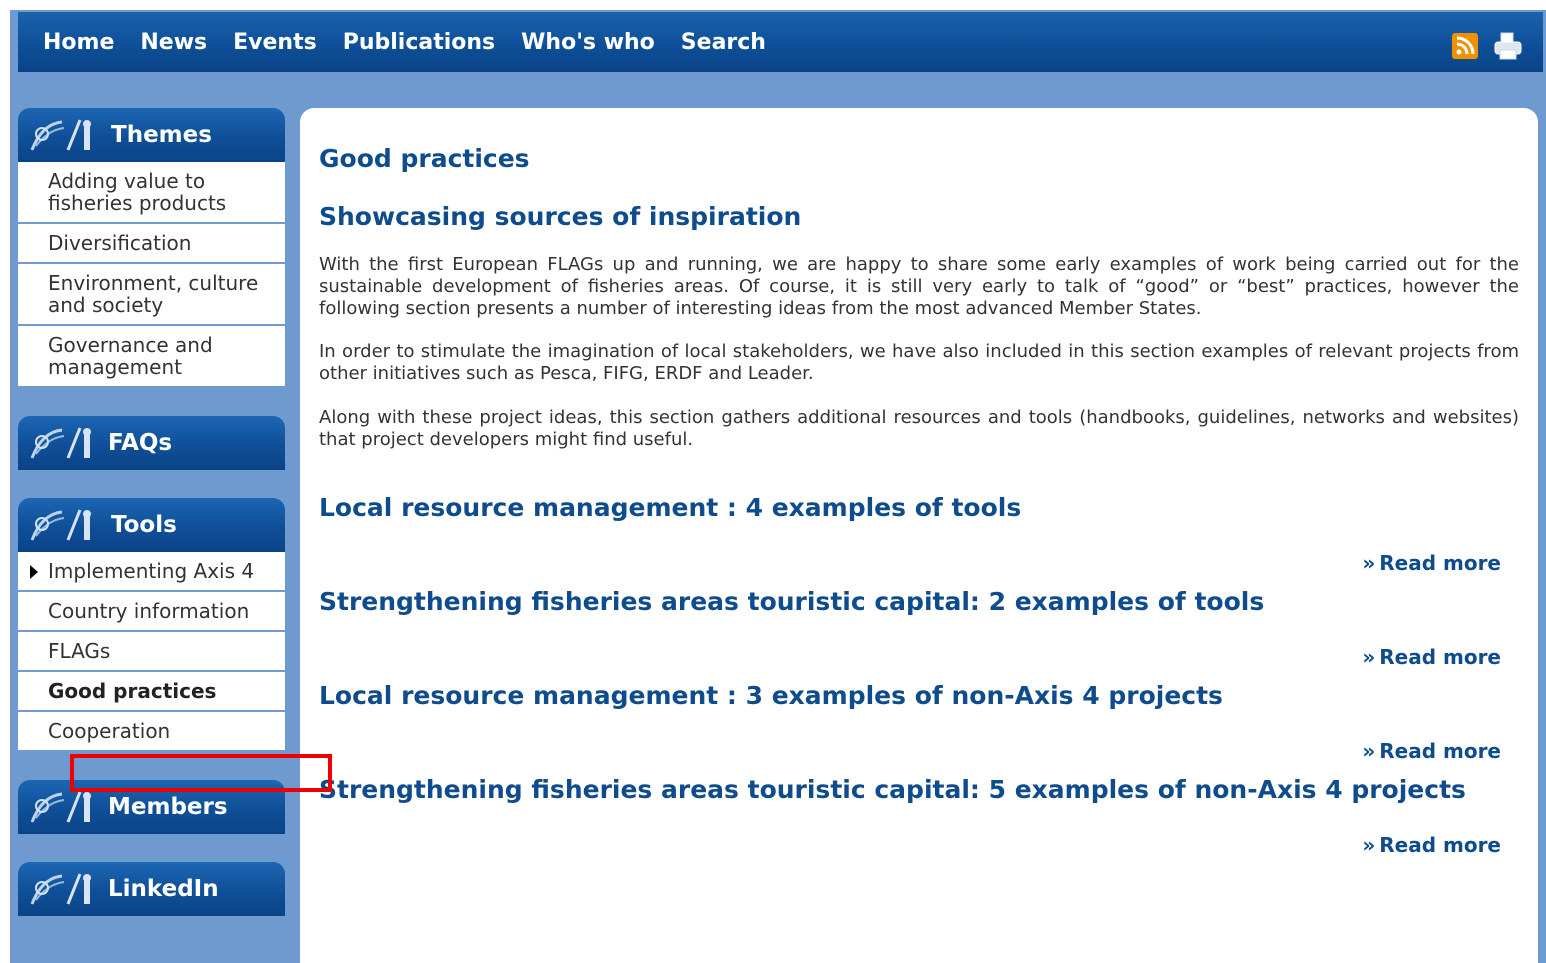 The width and height of the screenshot is (1546, 963). Describe the element at coordinates (151, 244) in the screenshot. I see `sidebar-item-diversification: Diversification` at that location.